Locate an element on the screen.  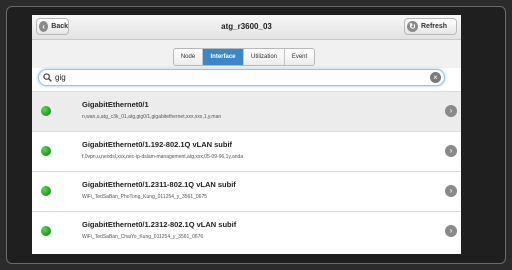
tab-node: Node is located at coordinates (188, 57).